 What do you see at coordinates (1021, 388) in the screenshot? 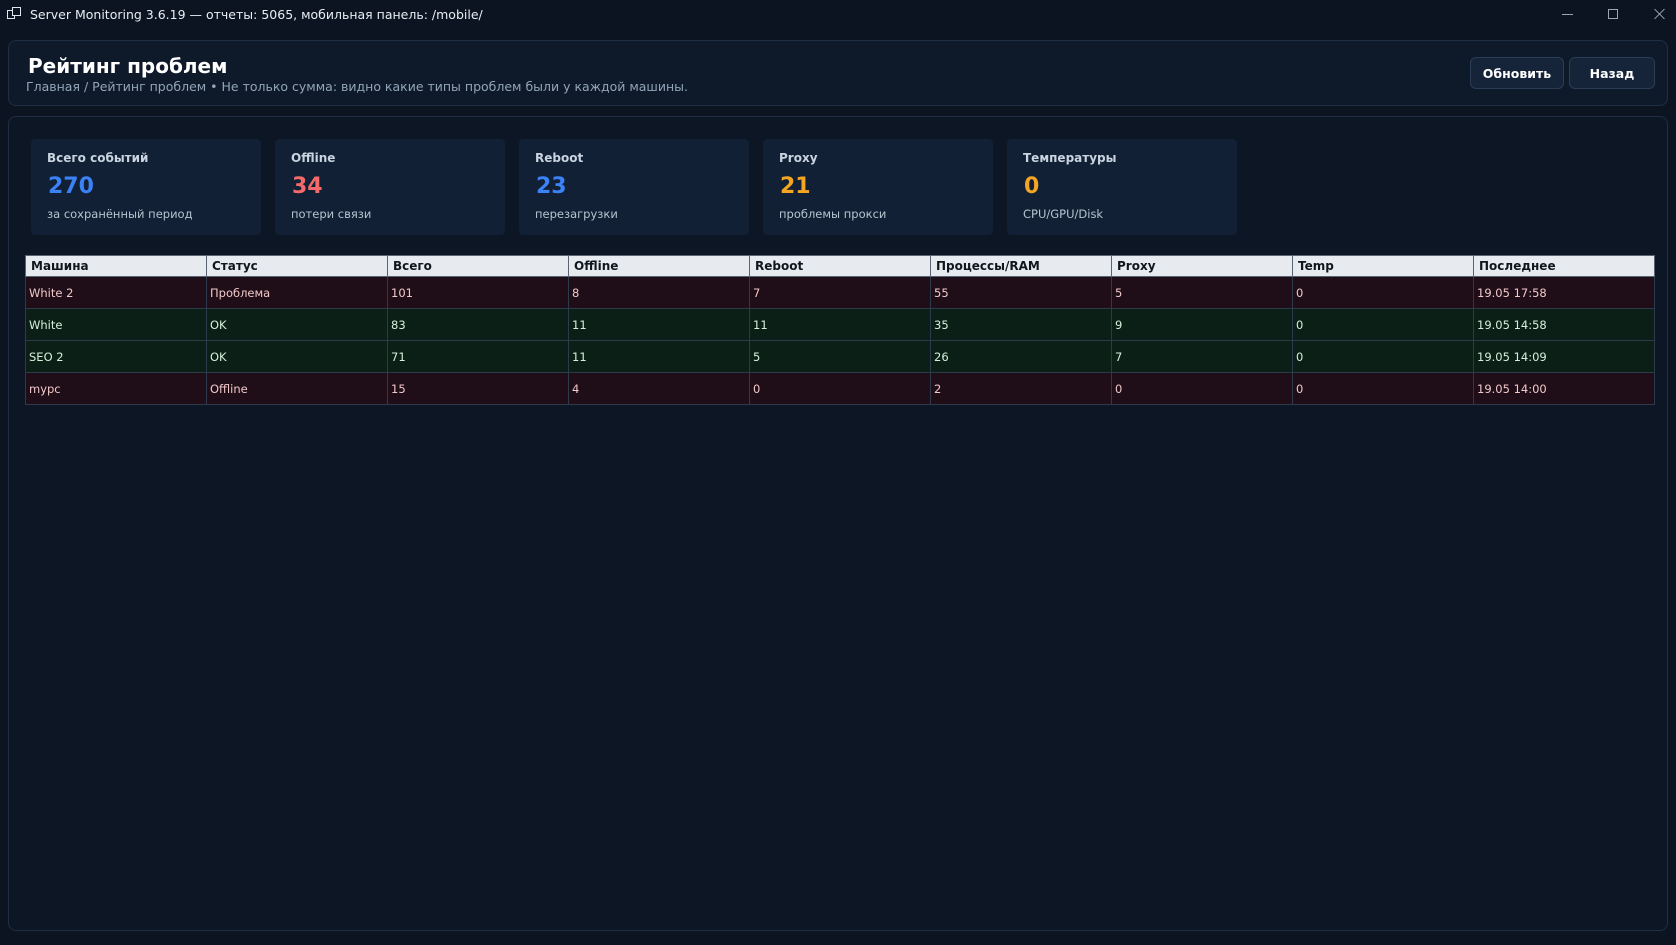
I see `table-cell: 2` at bounding box center [1021, 388].